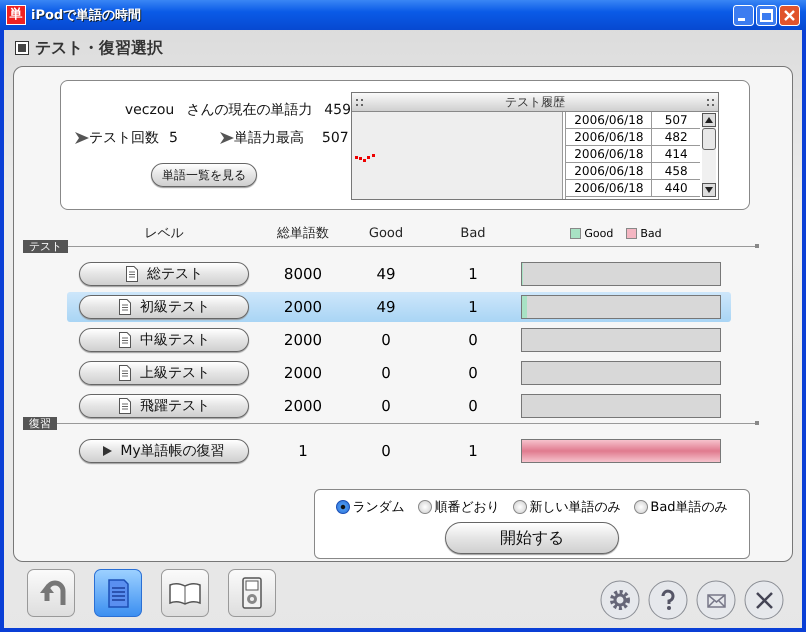 This screenshot has width=806, height=632. Describe the element at coordinates (164, 307) in the screenshot. I see `test-button: 初級テスト` at that location.